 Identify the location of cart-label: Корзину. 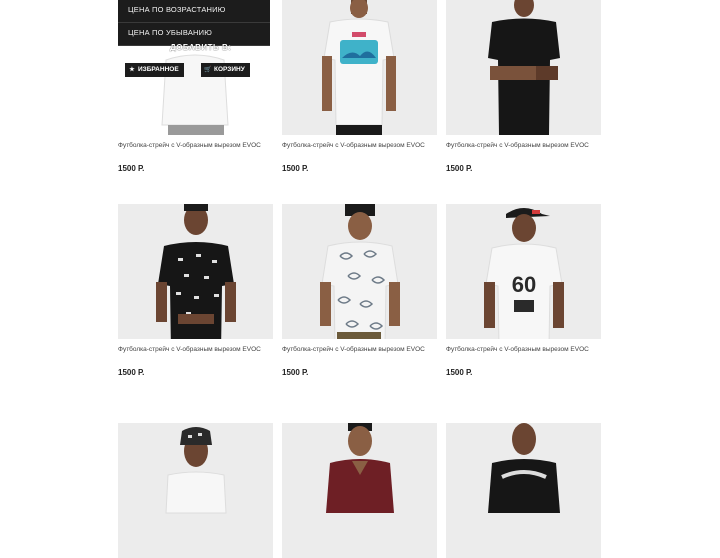
(229, 69).